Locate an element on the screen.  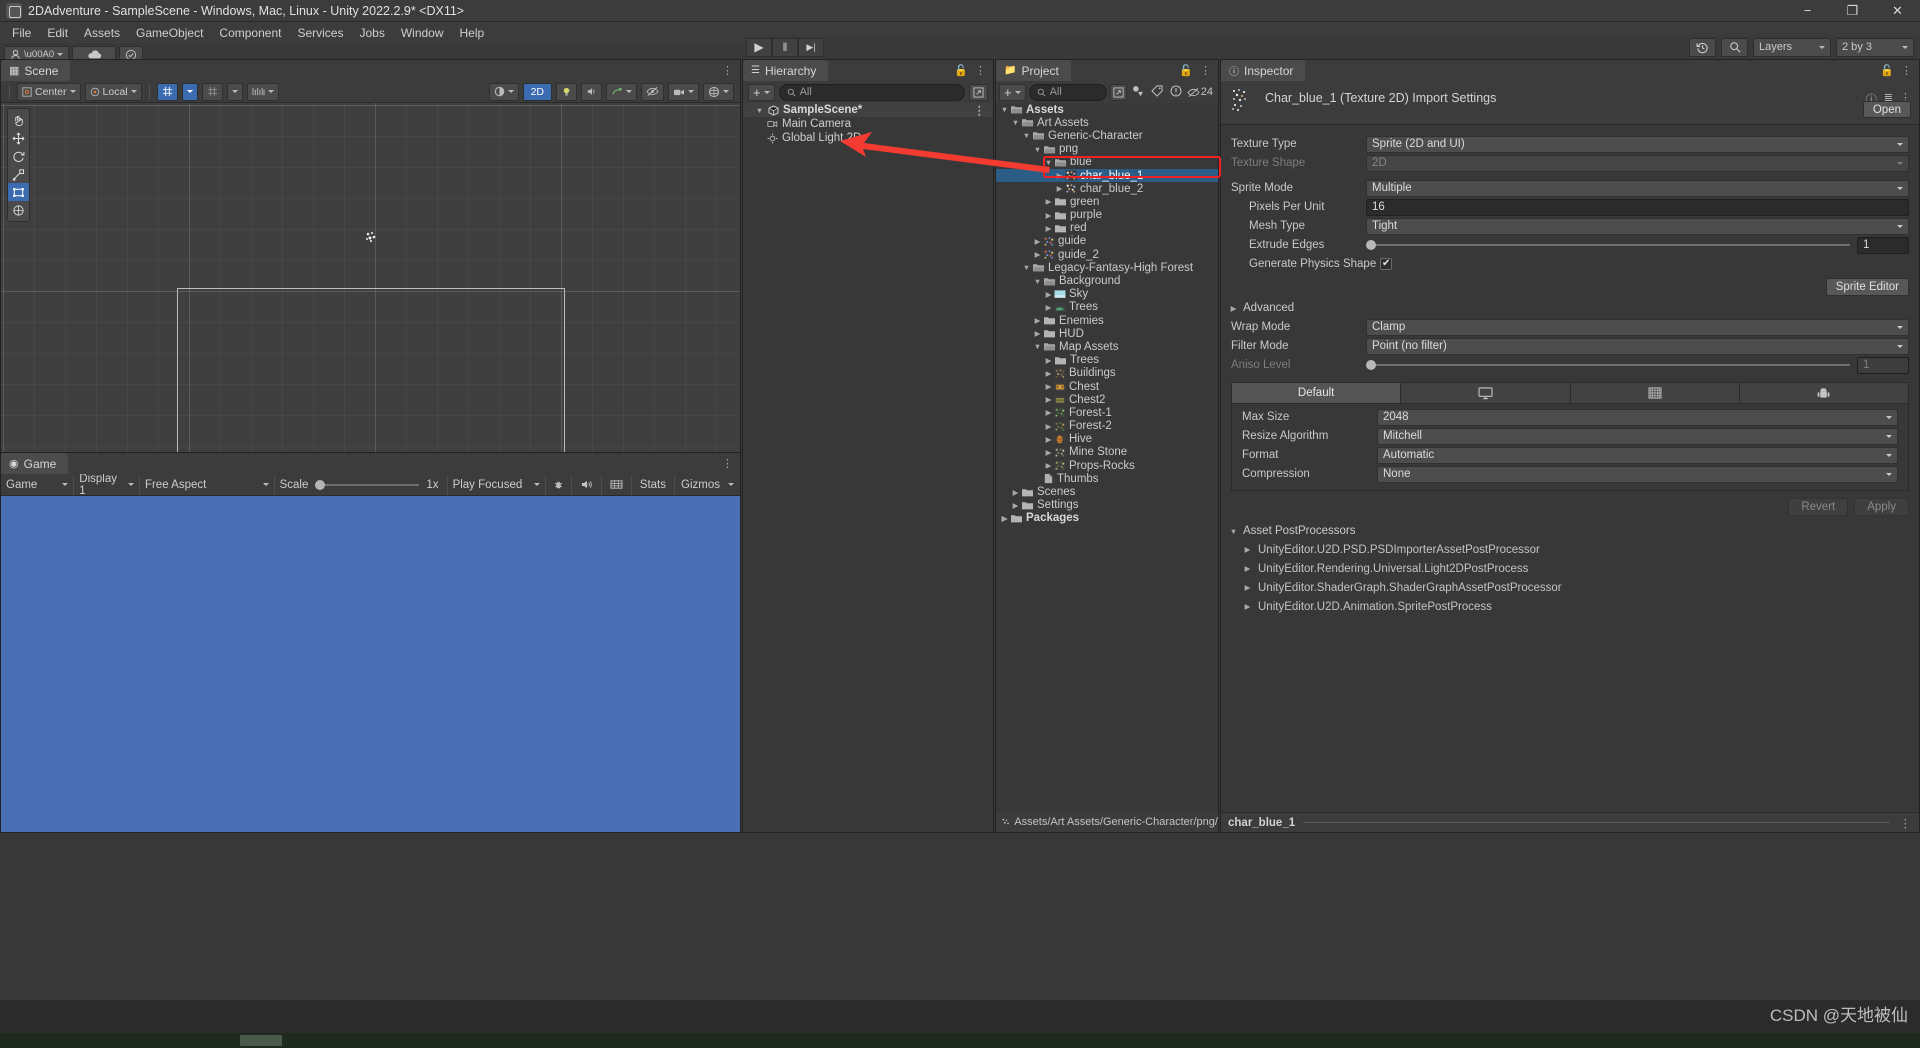
texture-type-dropdown: Sprite (2D and UI) is located at coordinates (1637, 144).